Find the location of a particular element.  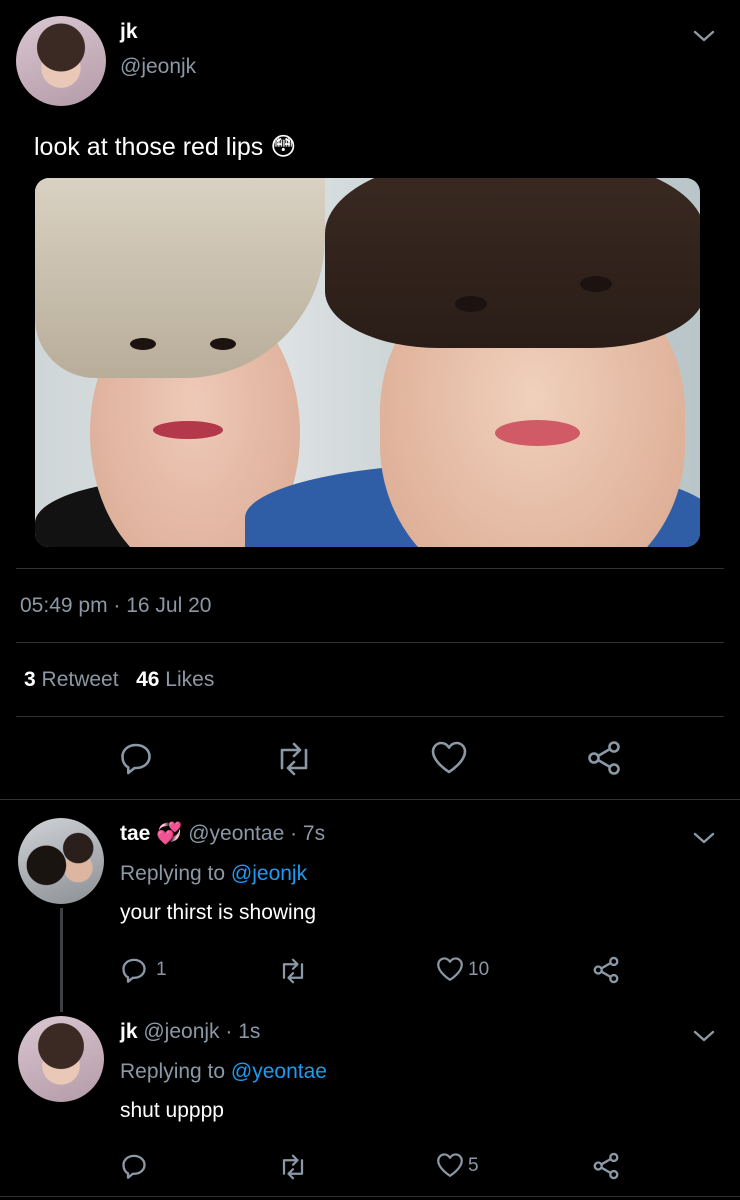

tweet-timestamp: 05:49 pm · 16 Jul 20 is located at coordinates (115, 606).